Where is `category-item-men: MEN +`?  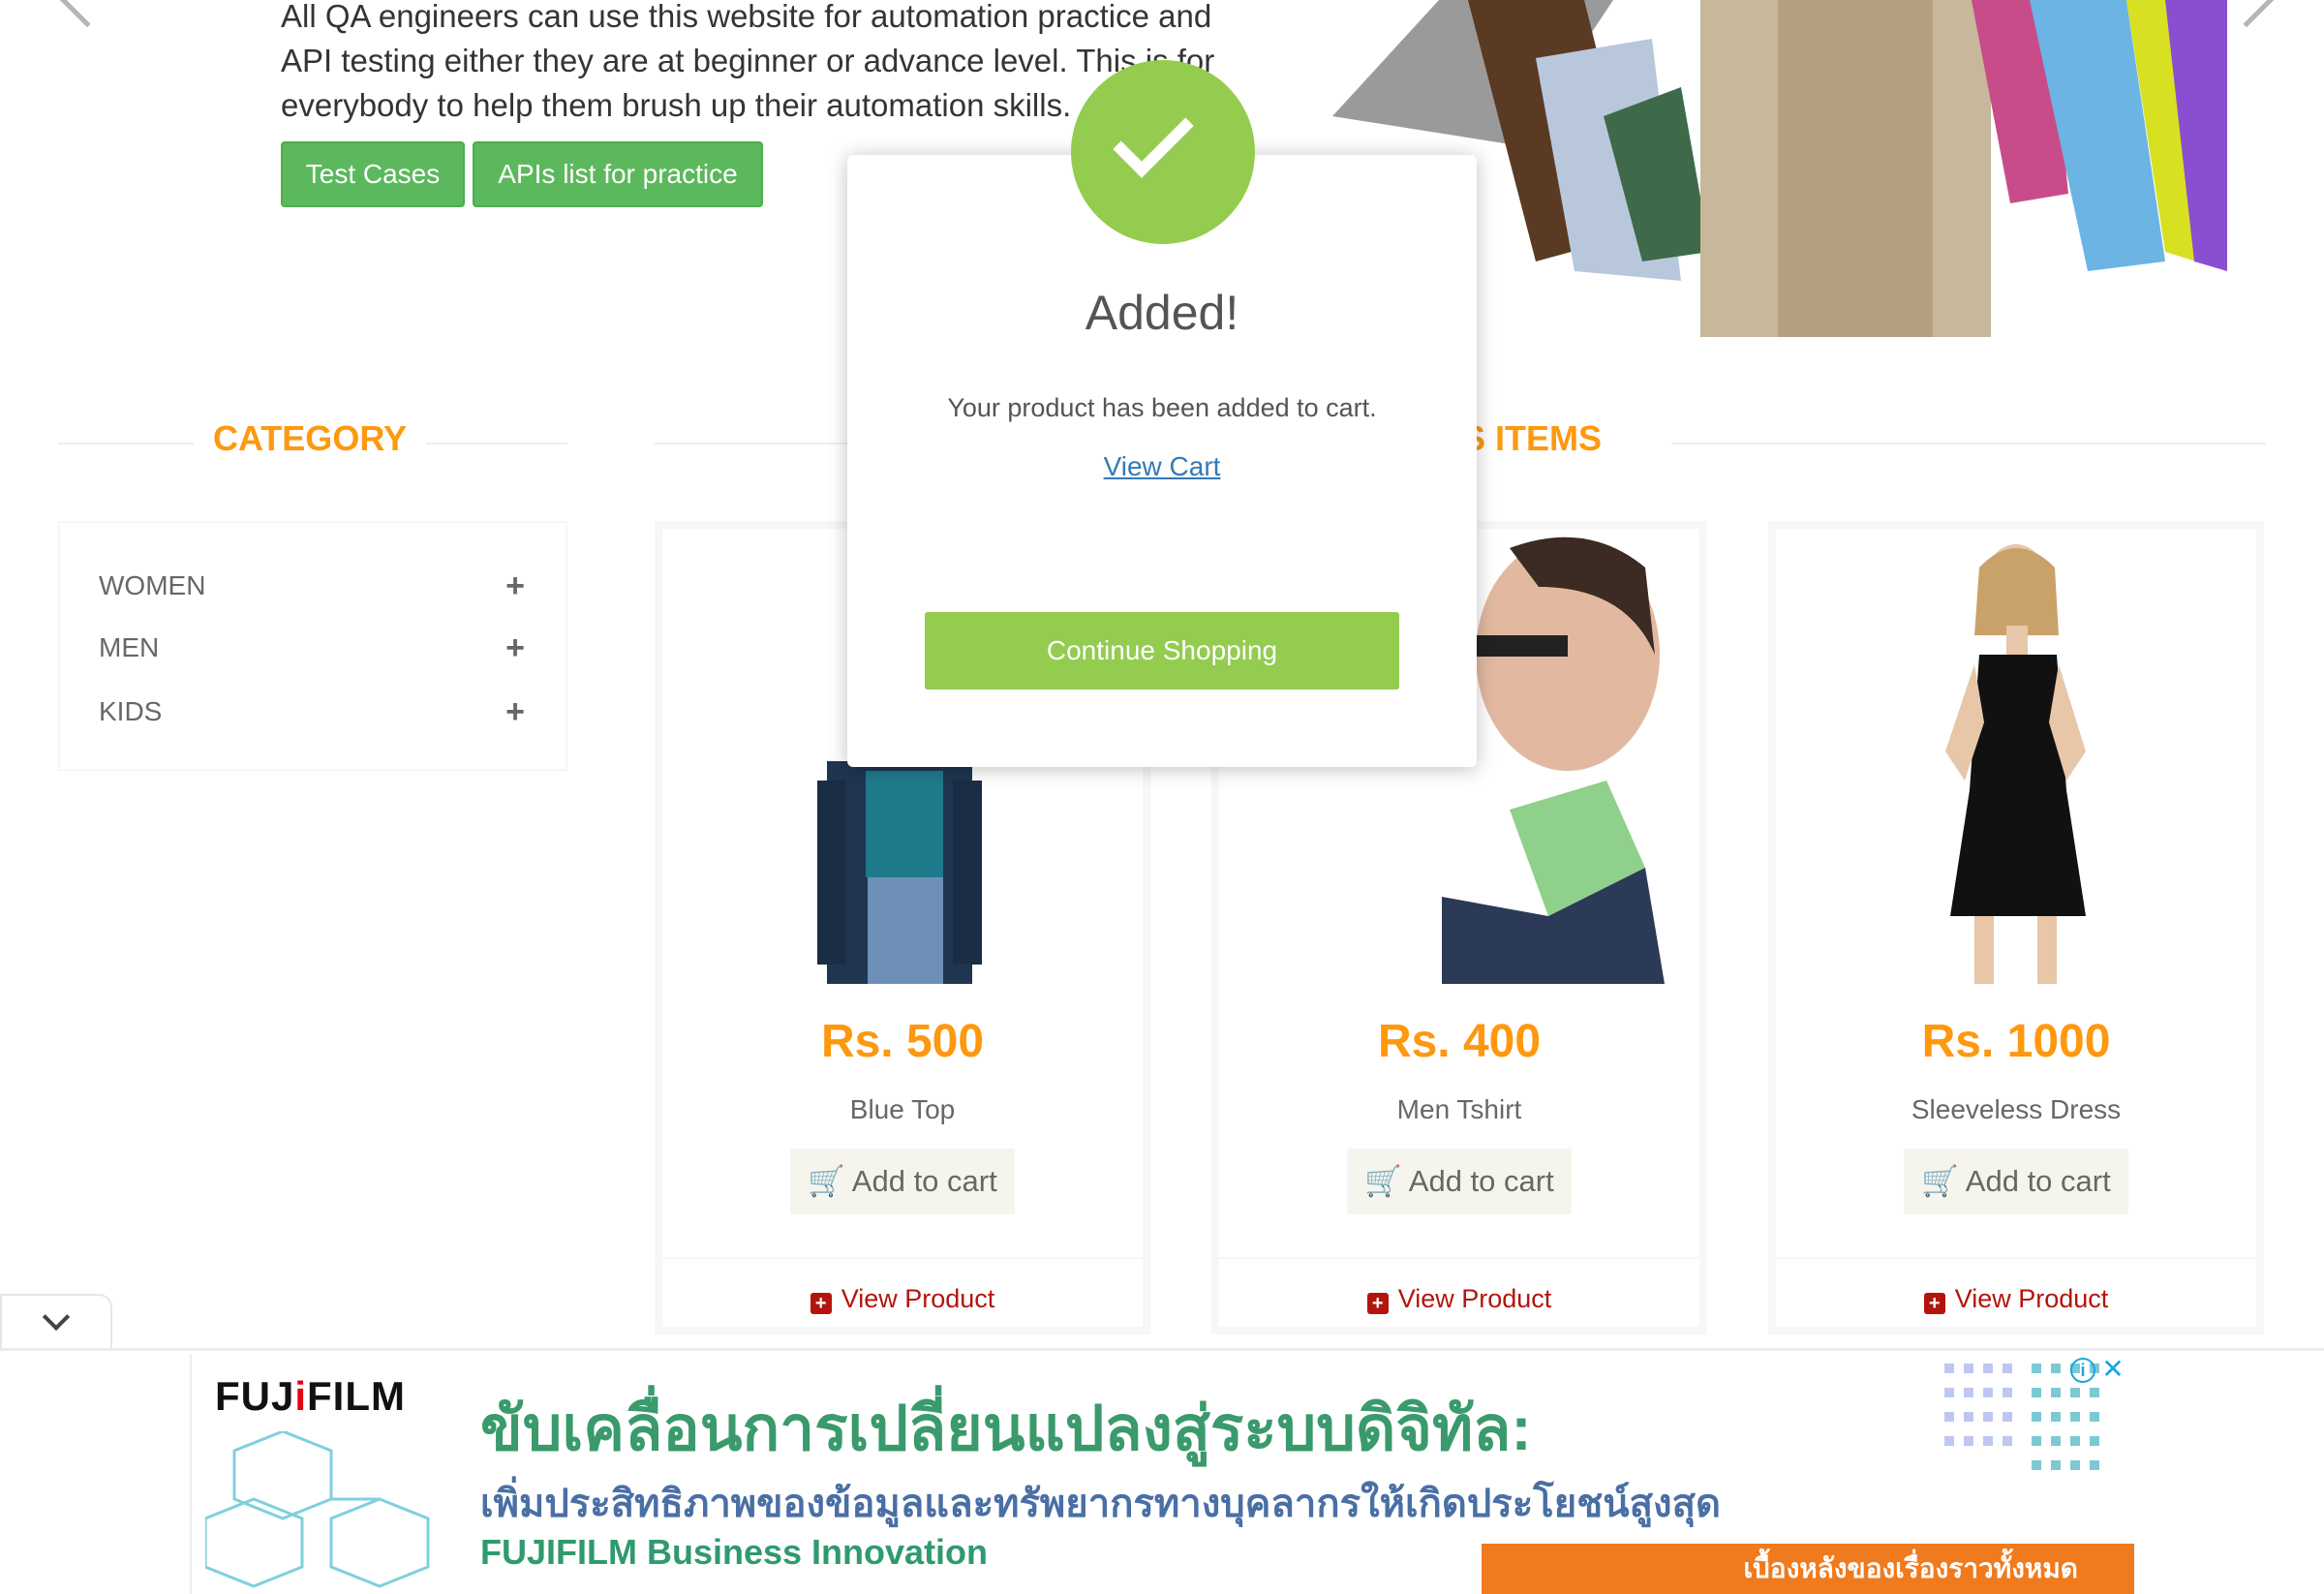 category-item-men: MEN + is located at coordinates (312, 648).